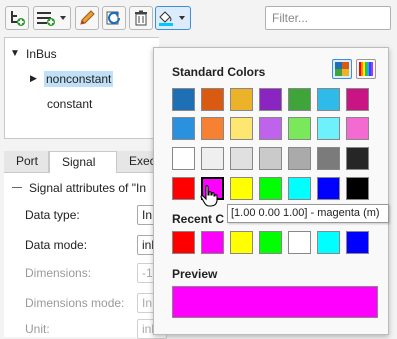 The width and height of the screenshot is (397, 339). Describe the element at coordinates (37, 329) in the screenshot. I see `unit-label: Unit:` at that location.